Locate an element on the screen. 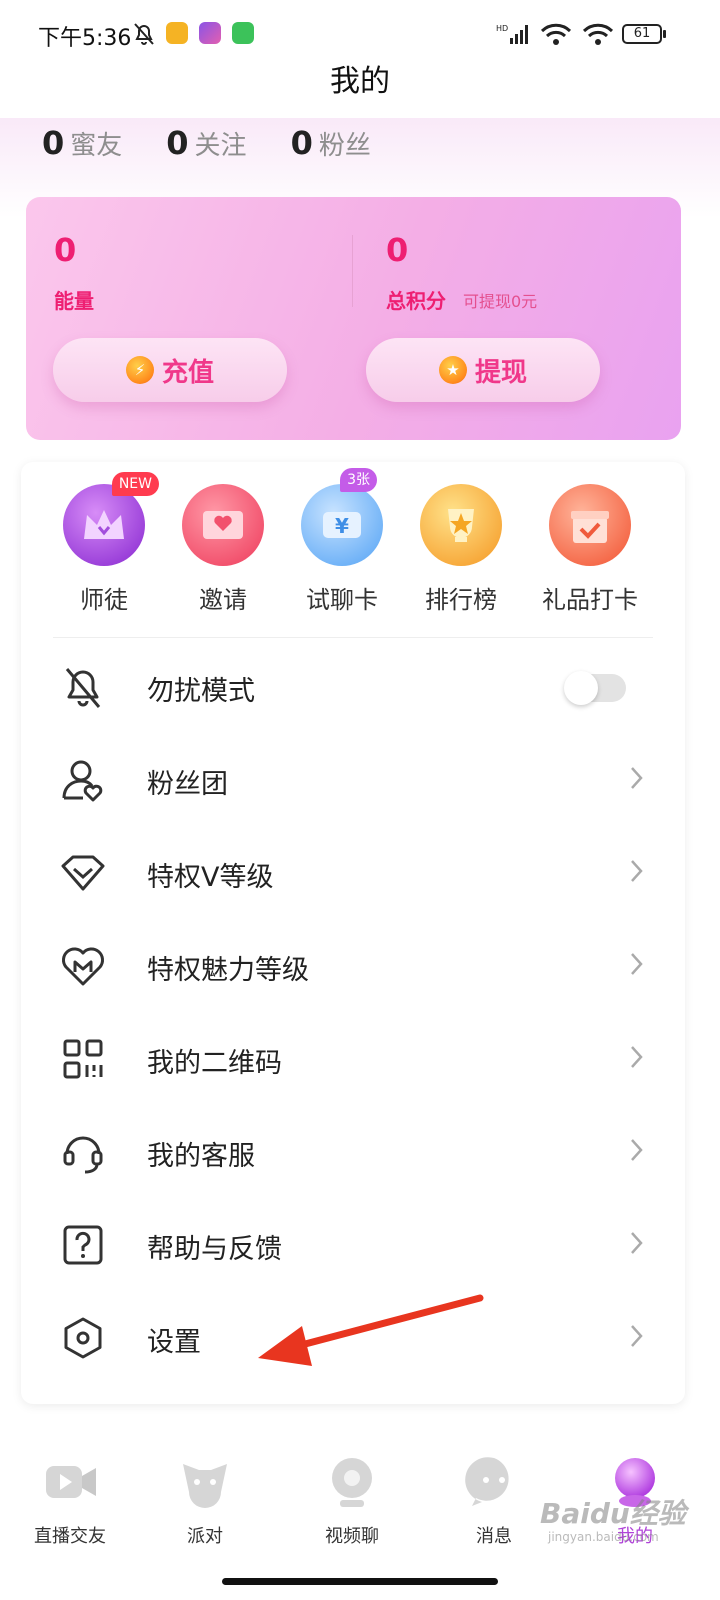 The height and width of the screenshot is (1600, 720). menu-label-customer-service: 我的客服 is located at coordinates (201, 1156).